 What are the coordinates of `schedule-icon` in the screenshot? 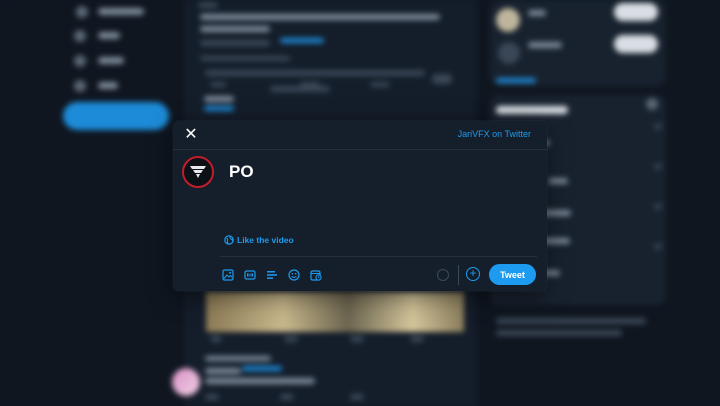 It's located at (316, 275).